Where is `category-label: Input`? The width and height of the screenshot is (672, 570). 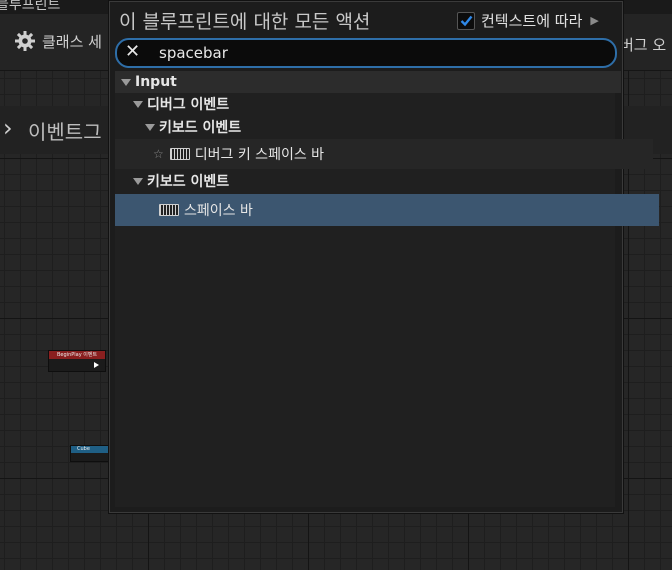 category-label: Input is located at coordinates (156, 82).